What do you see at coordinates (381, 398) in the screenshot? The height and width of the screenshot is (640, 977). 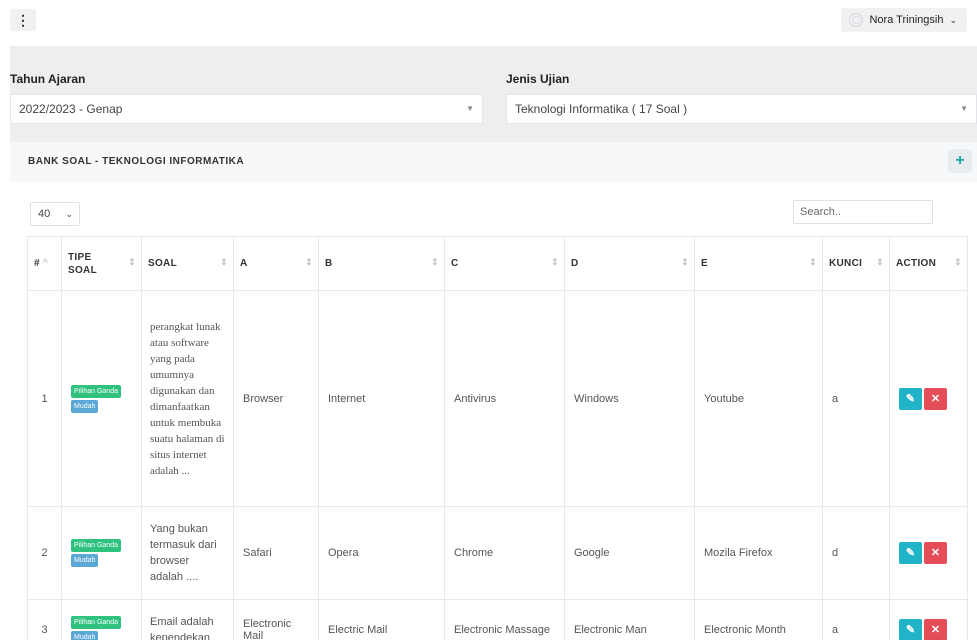 I see `option-b-cell: Internet` at bounding box center [381, 398].